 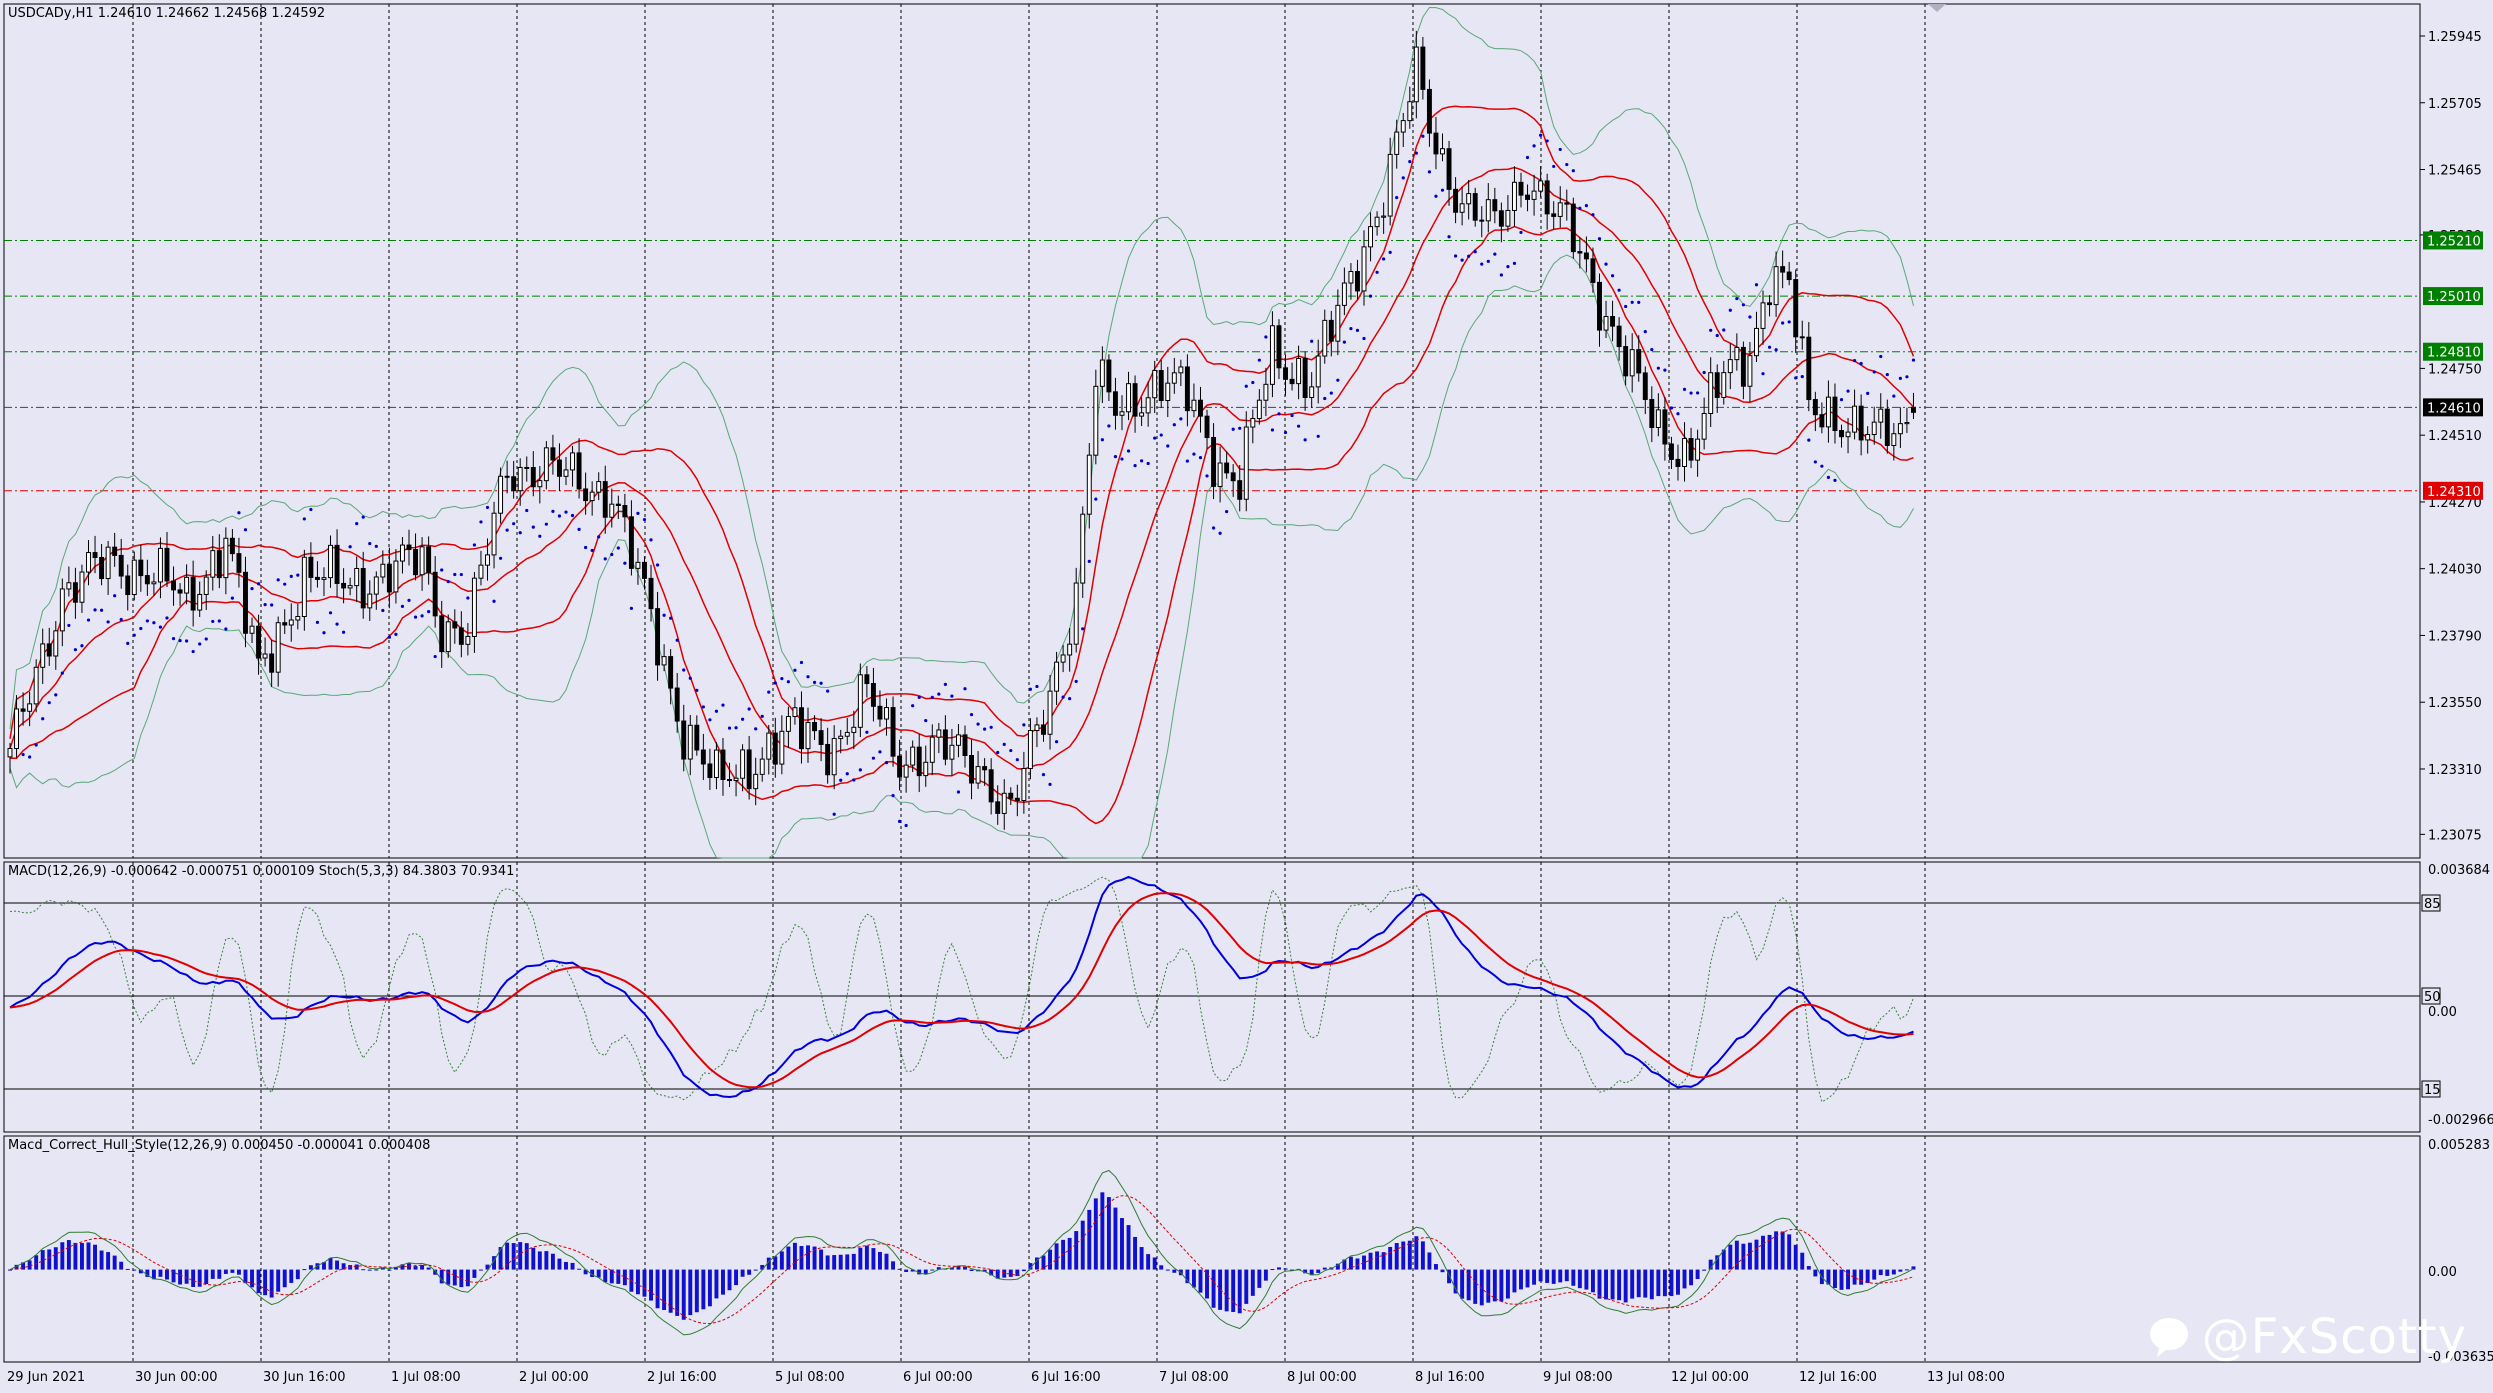 What do you see at coordinates (1937, 8) in the screenshot?
I see `scroll-marker-icon` at bounding box center [1937, 8].